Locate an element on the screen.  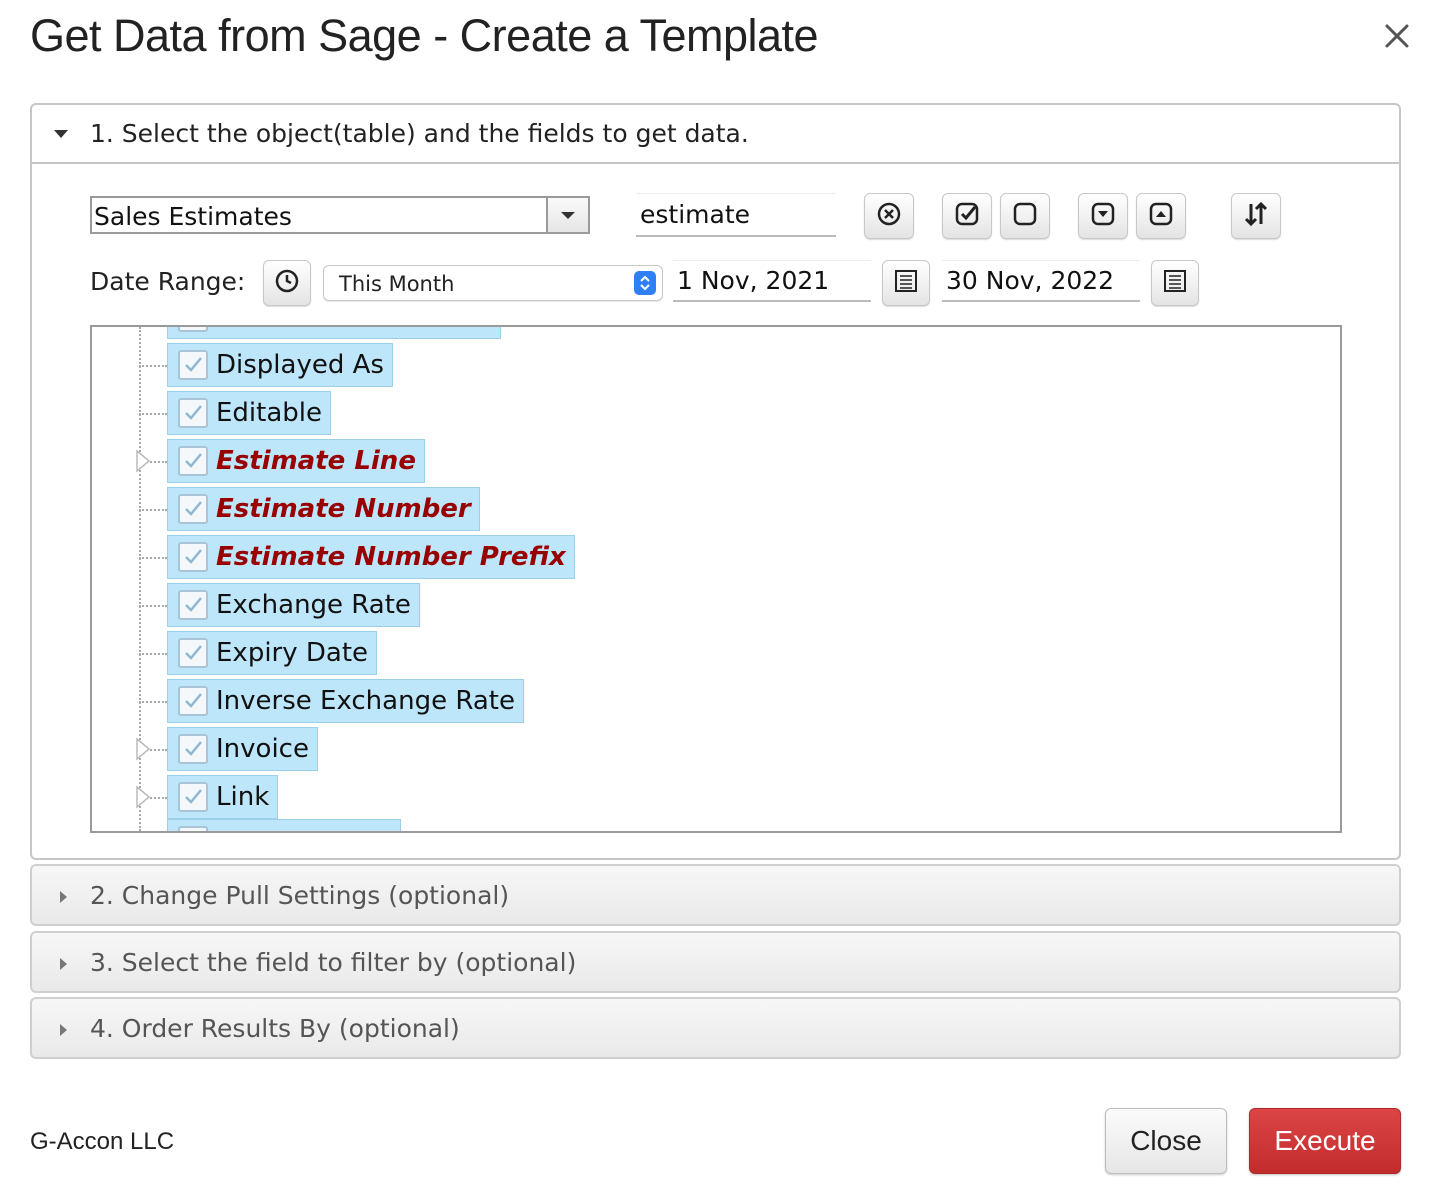
date-to-input is located at coordinates (1041, 281).